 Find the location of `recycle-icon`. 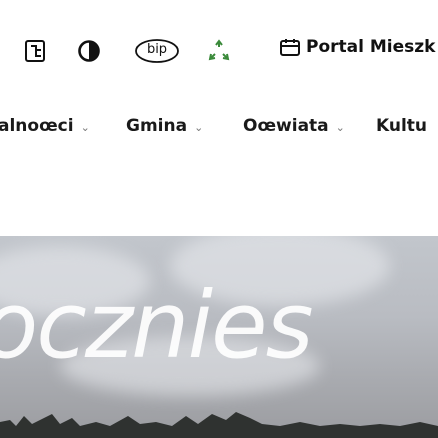

recycle-icon is located at coordinates (219, 50).